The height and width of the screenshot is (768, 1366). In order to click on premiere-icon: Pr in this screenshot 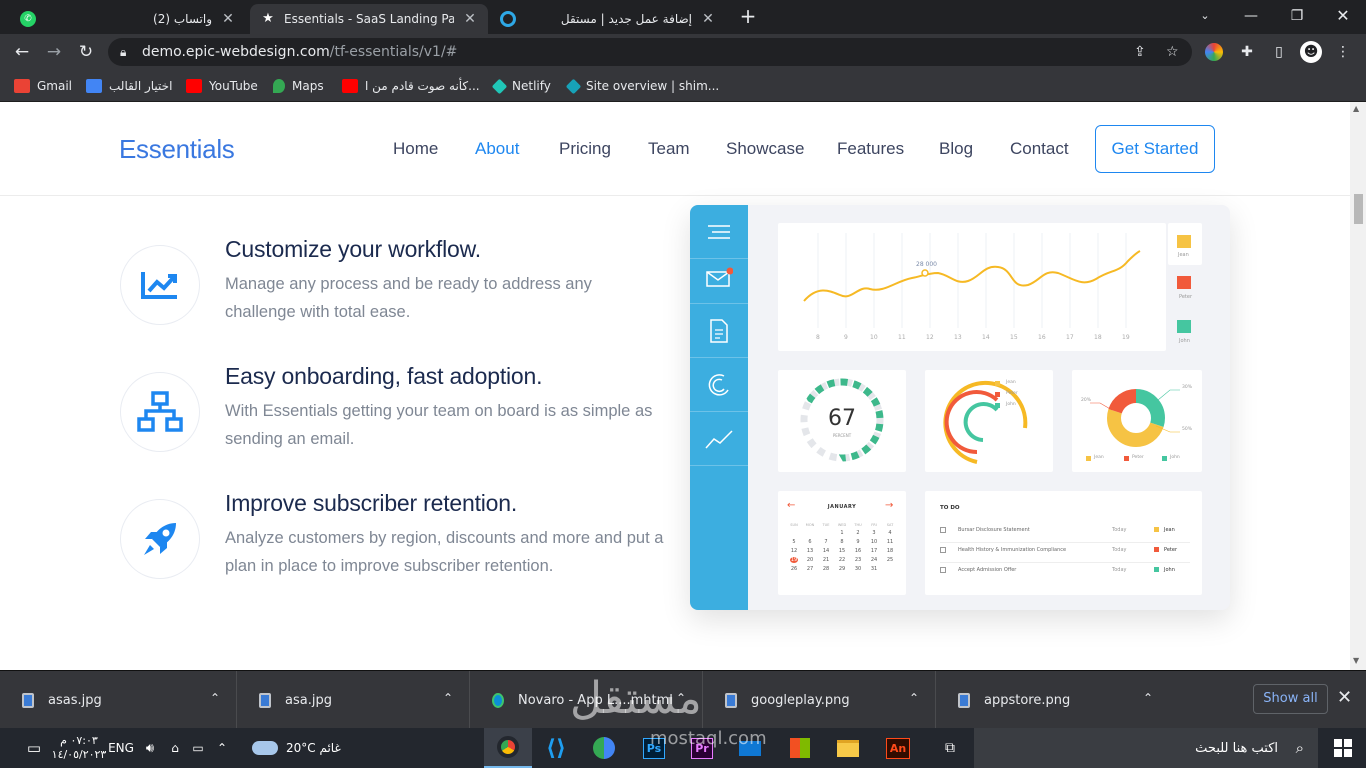, I will do `click(702, 748)`.